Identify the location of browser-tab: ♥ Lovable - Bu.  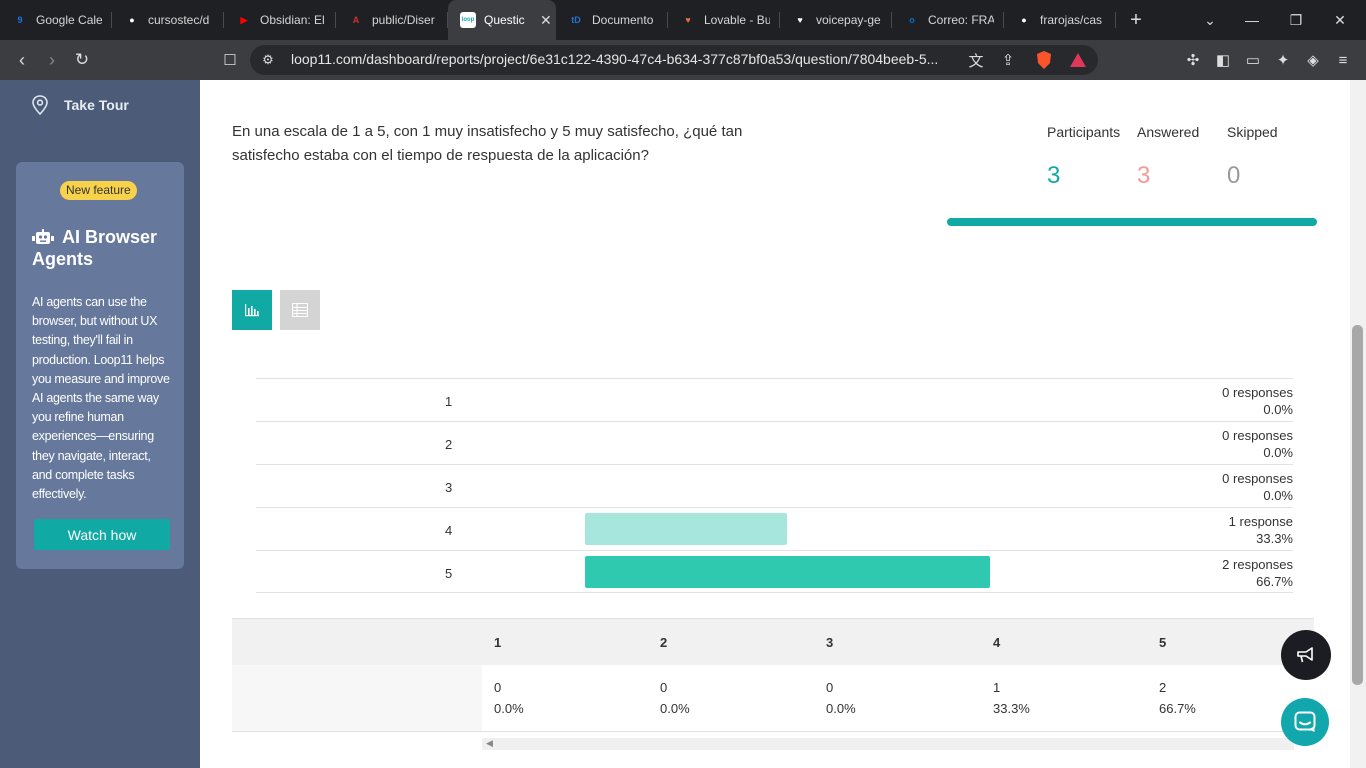
(724, 20).